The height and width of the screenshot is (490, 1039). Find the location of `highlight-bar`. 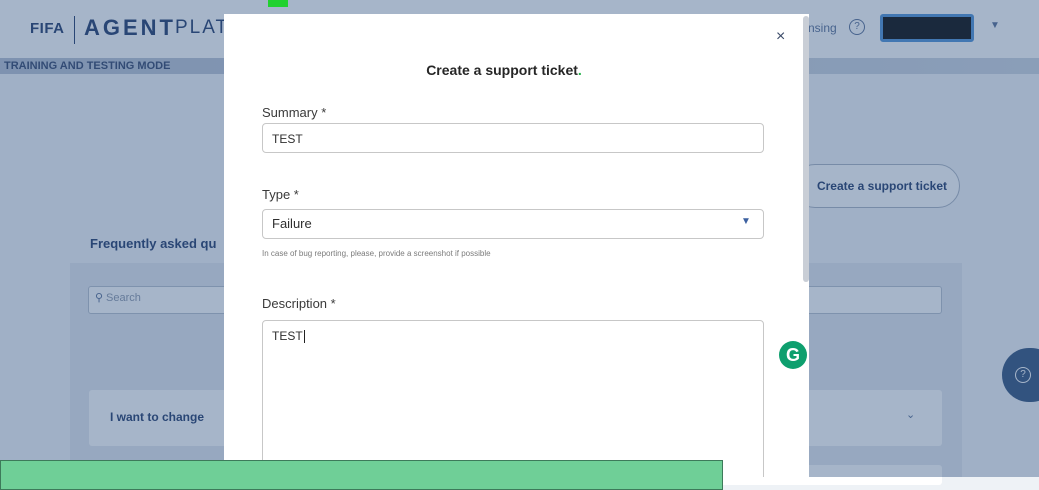

highlight-bar is located at coordinates (361, 475).